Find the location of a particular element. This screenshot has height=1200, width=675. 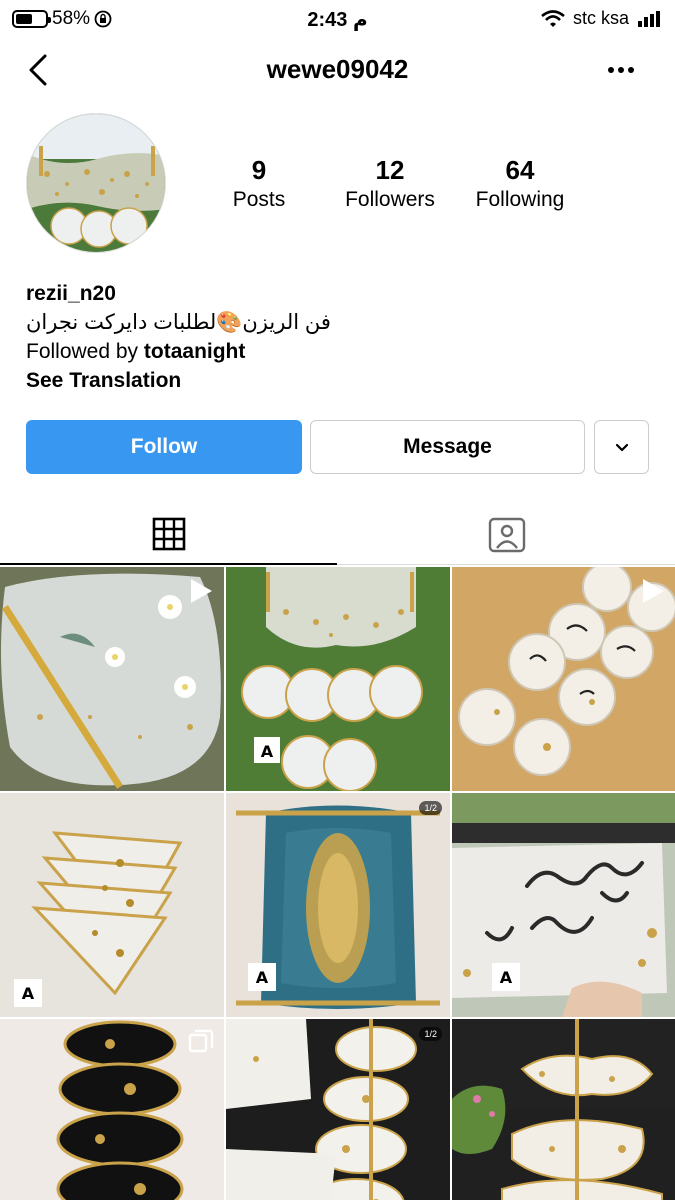

posts-label: Posts is located at coordinates (259, 199).